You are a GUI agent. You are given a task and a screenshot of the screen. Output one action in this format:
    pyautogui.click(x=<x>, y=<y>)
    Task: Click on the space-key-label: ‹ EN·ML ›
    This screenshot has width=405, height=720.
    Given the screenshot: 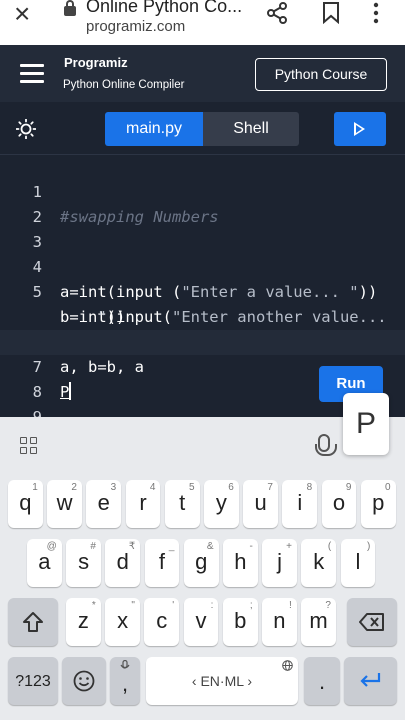 What is the action you would take?
    pyautogui.click(x=222, y=681)
    